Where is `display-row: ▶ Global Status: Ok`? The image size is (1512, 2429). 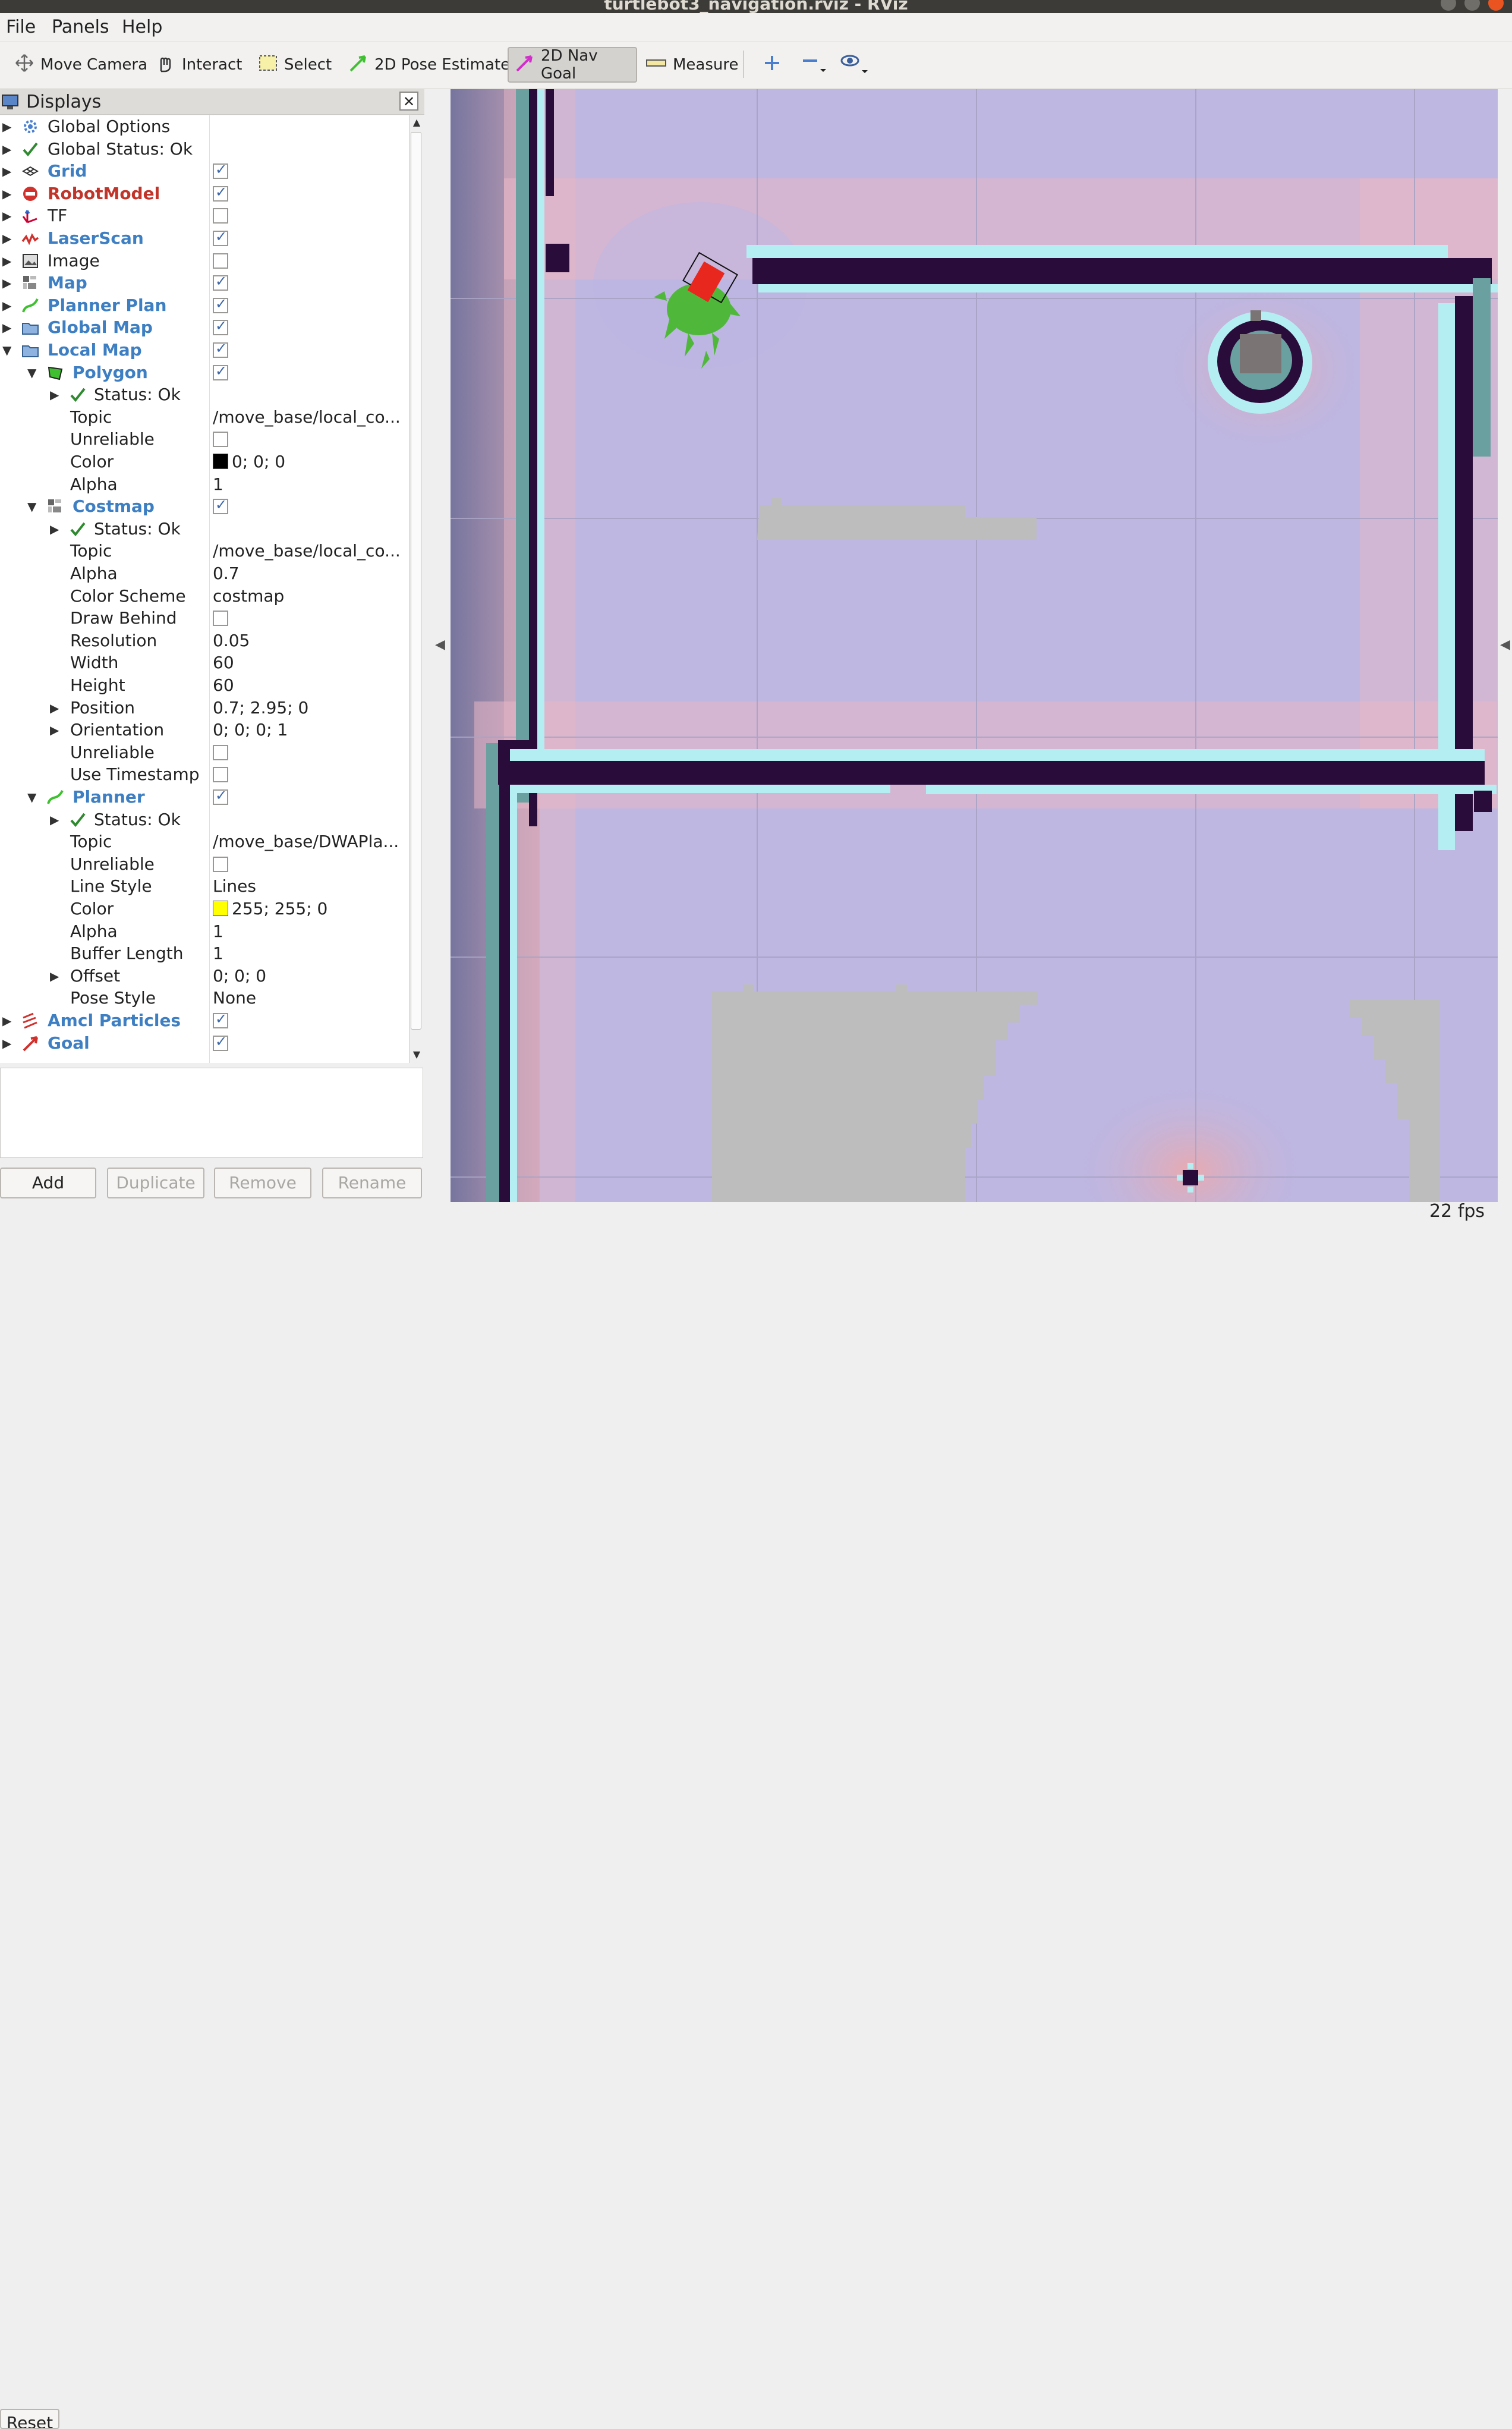
display-row: ▶ Global Status: Ok is located at coordinates (204, 149).